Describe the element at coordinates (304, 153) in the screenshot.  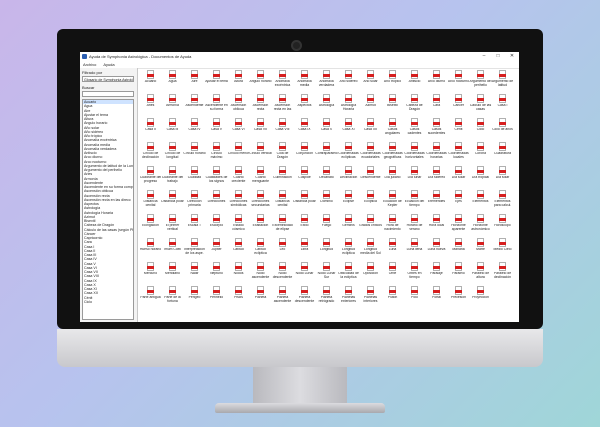
I see `pdf-document-item: Conjunción` at that location.